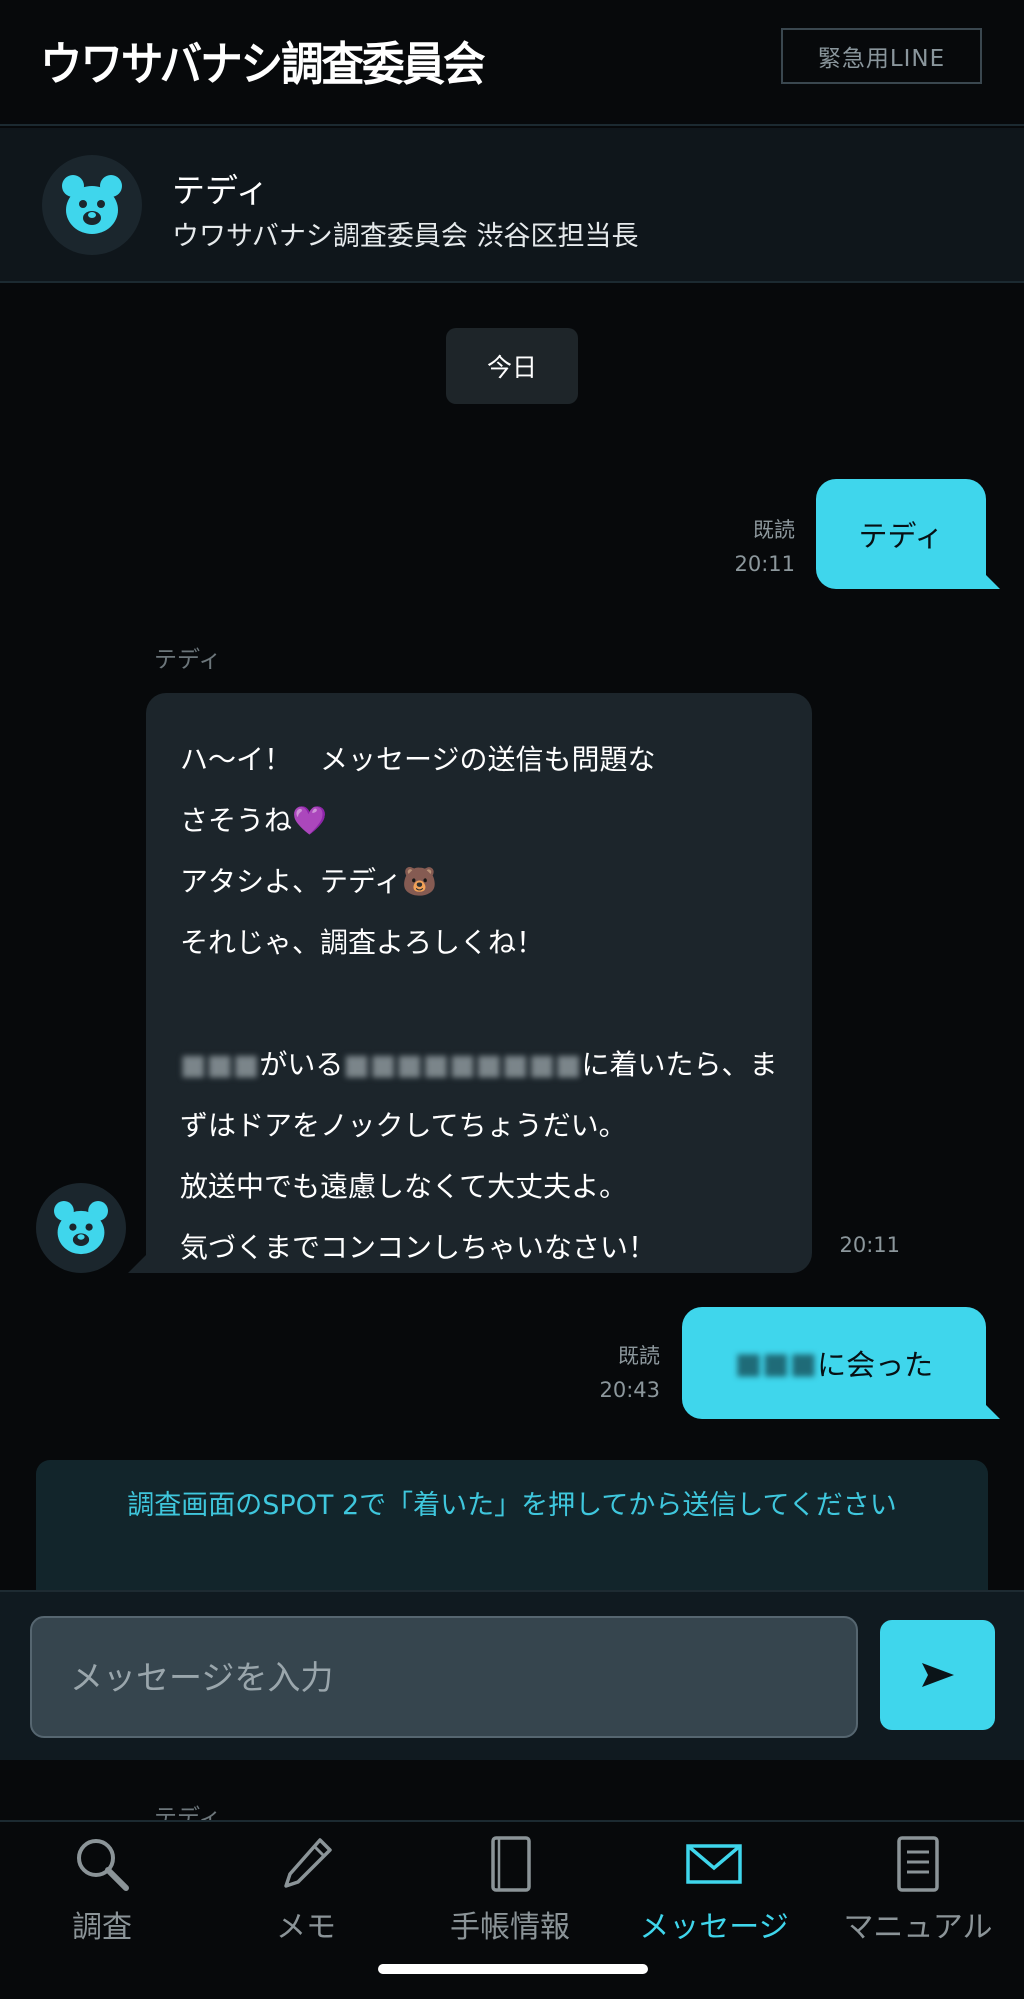  I want to click on message-line-blank, so click(479, 1003).